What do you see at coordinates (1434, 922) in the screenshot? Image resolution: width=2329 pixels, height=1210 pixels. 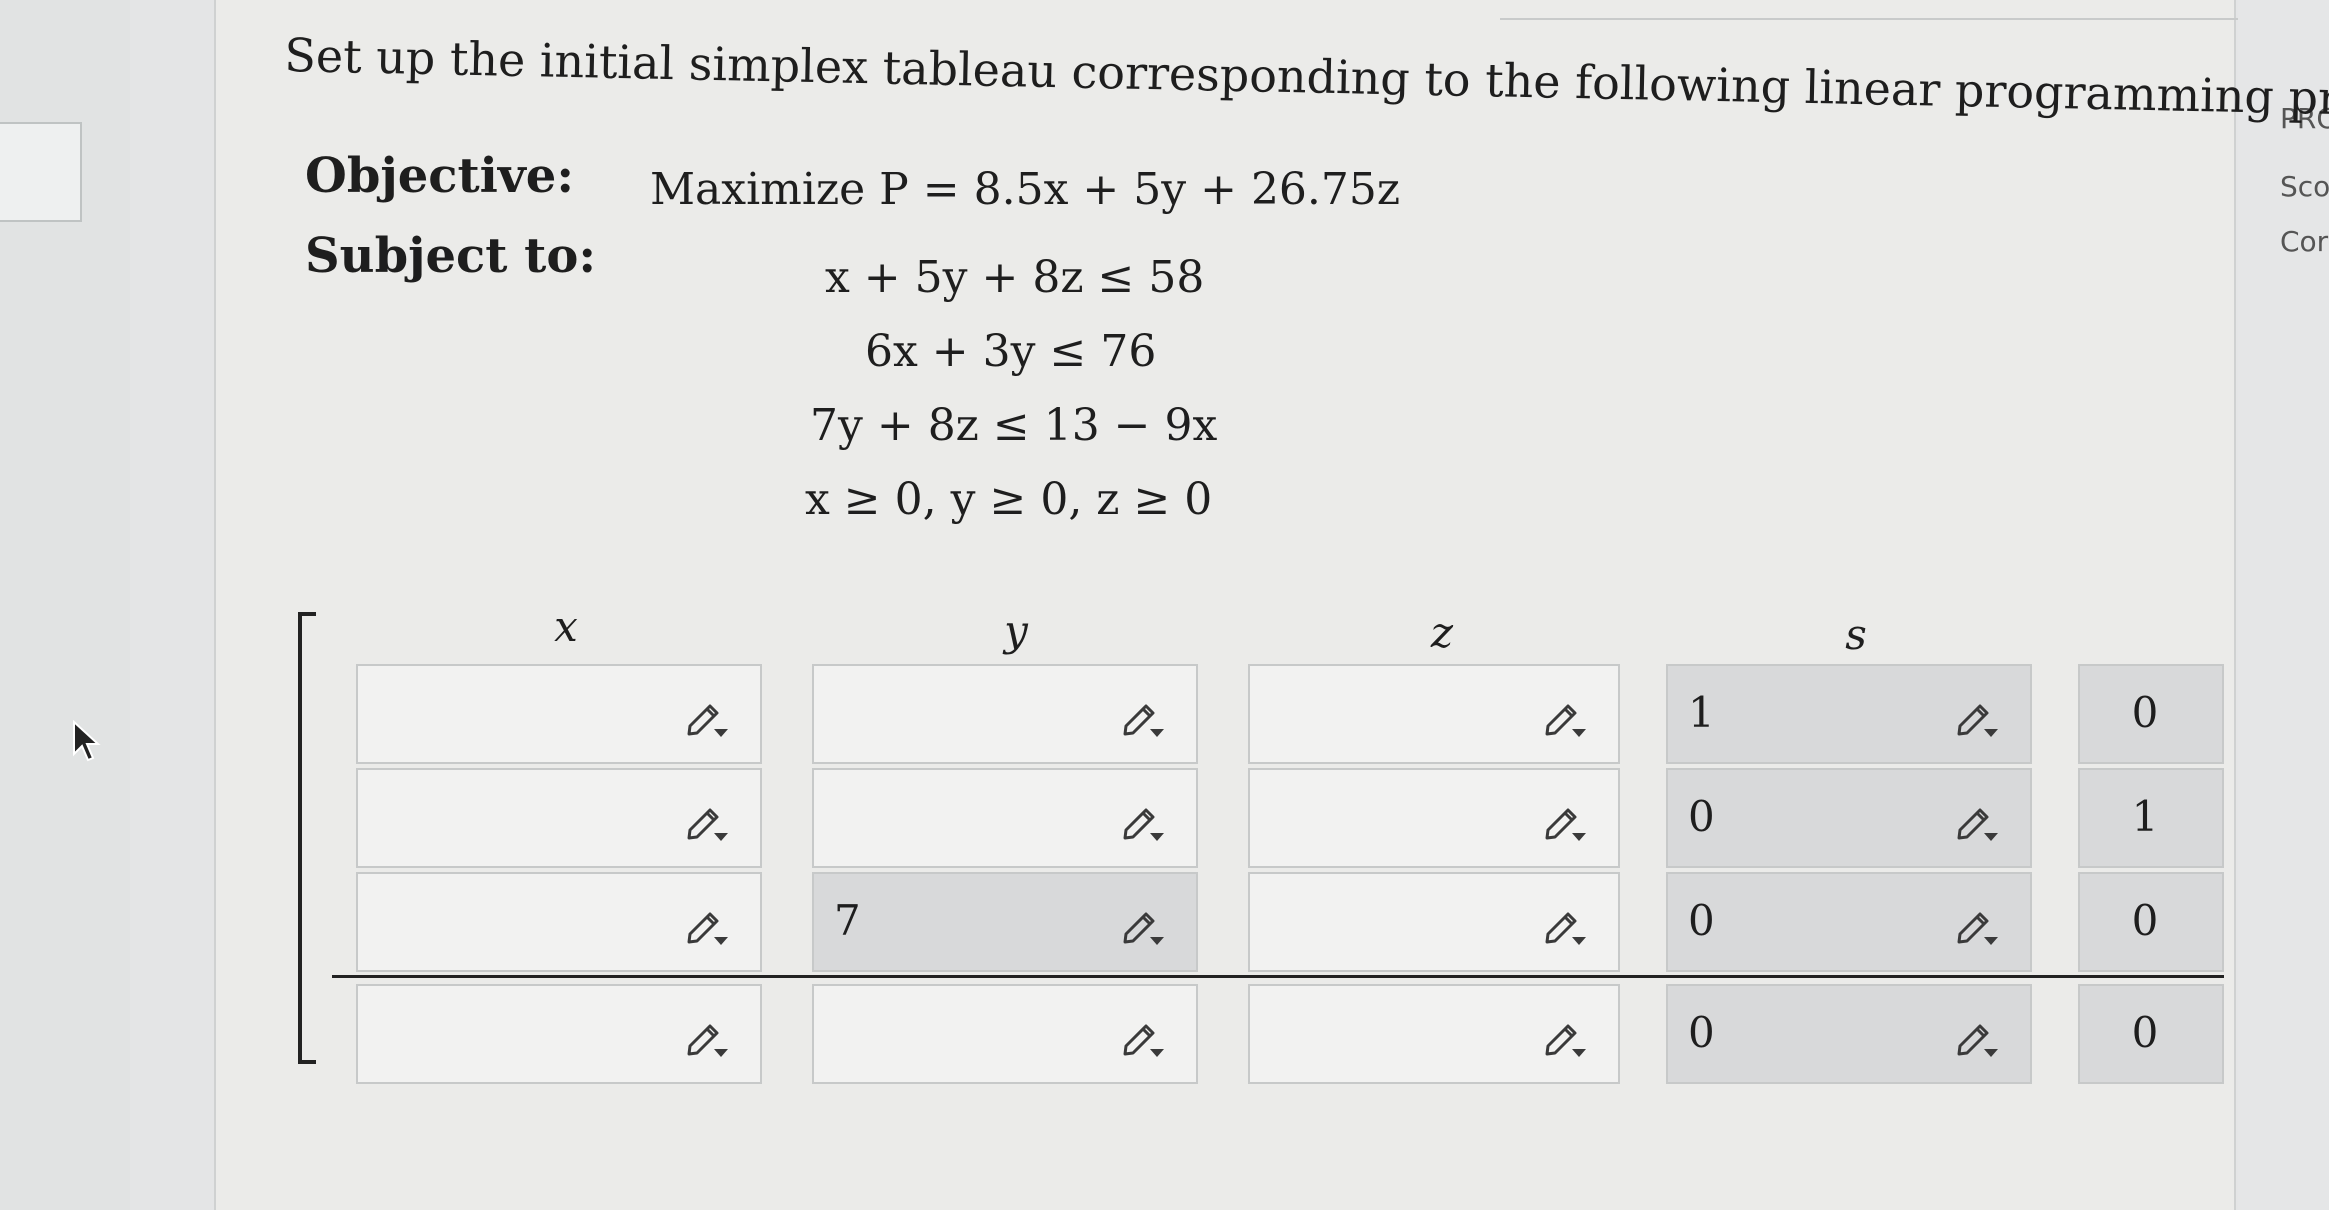 I see `tableau-cell-r3-z` at bounding box center [1434, 922].